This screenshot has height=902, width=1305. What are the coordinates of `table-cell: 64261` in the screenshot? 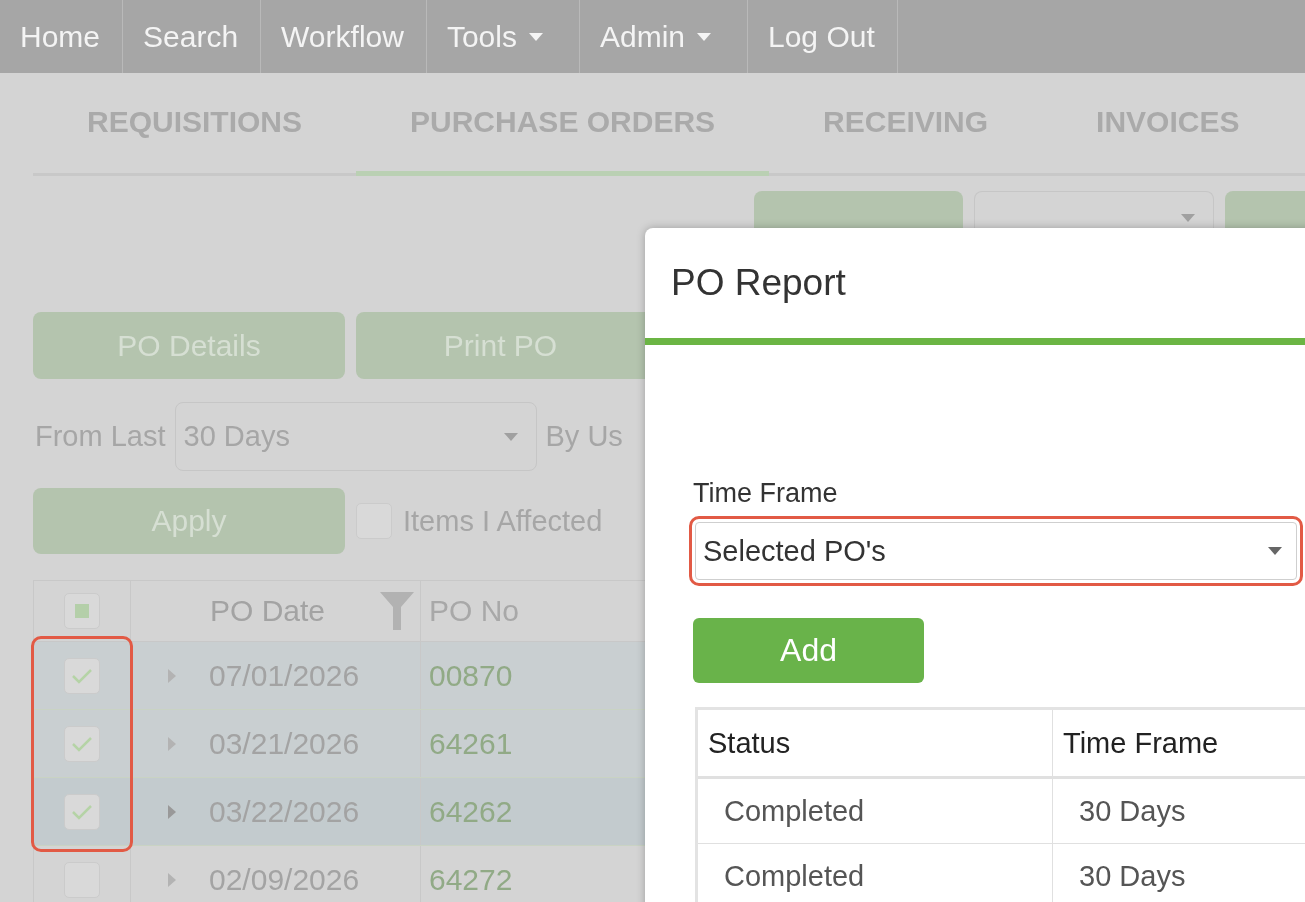 It's located at (471, 743).